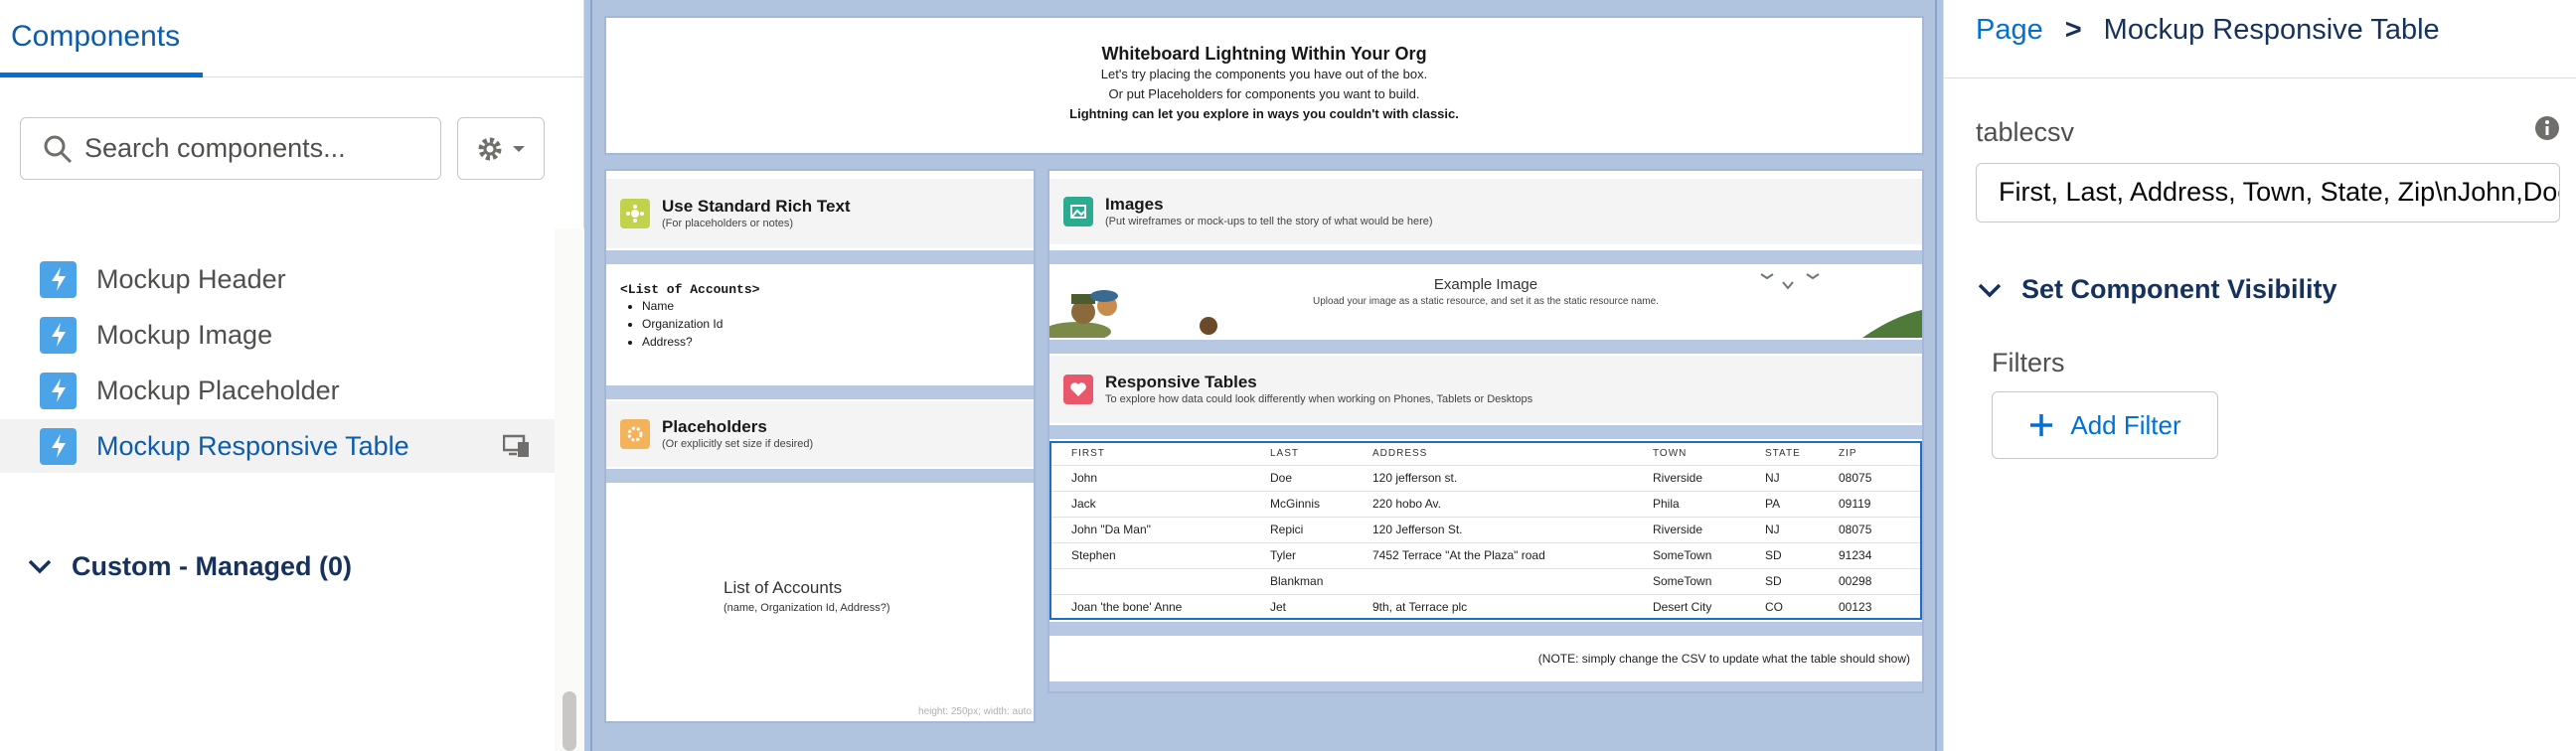  I want to click on heart-icon, so click(1078, 389).